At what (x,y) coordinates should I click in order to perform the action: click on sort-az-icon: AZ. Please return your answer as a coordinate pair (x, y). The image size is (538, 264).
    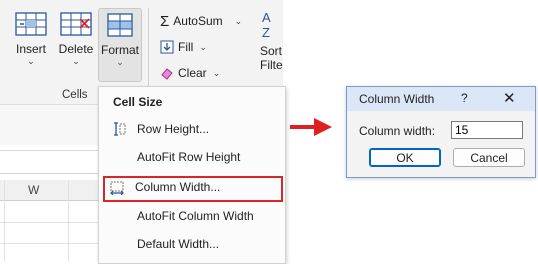
    Looking at the image, I should click on (267, 25).